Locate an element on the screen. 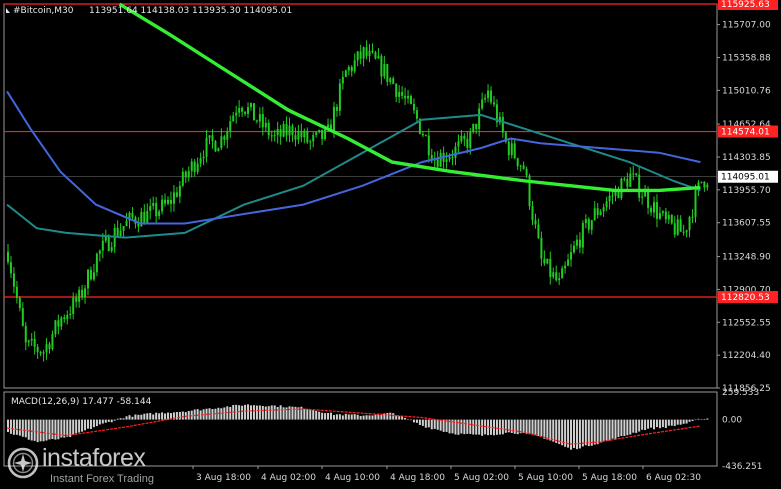  price-tick-label: 113248.90 is located at coordinates (746, 258).